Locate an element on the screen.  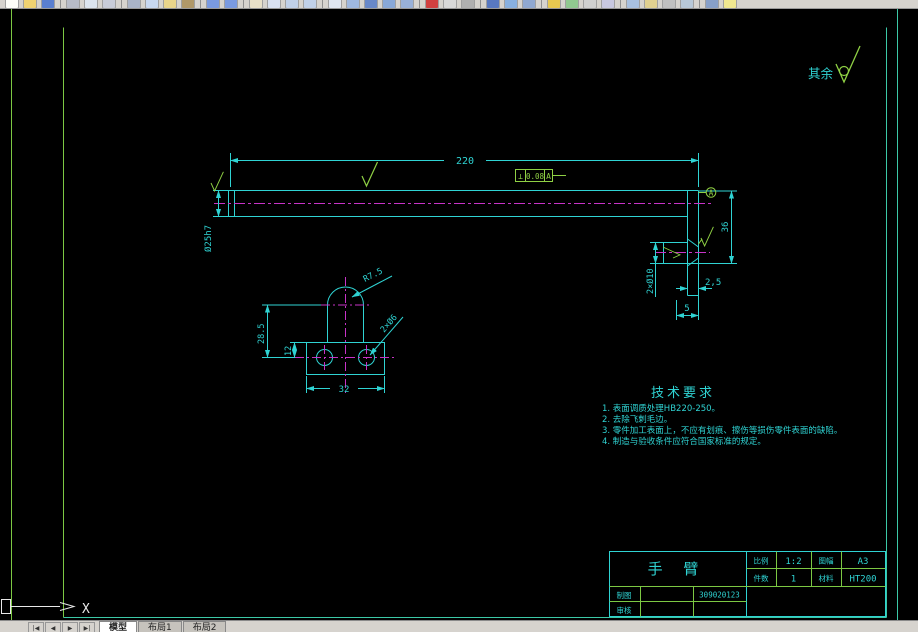
layout-tabs: 模型 布局1 布局2 is located at coordinates (162, 626).